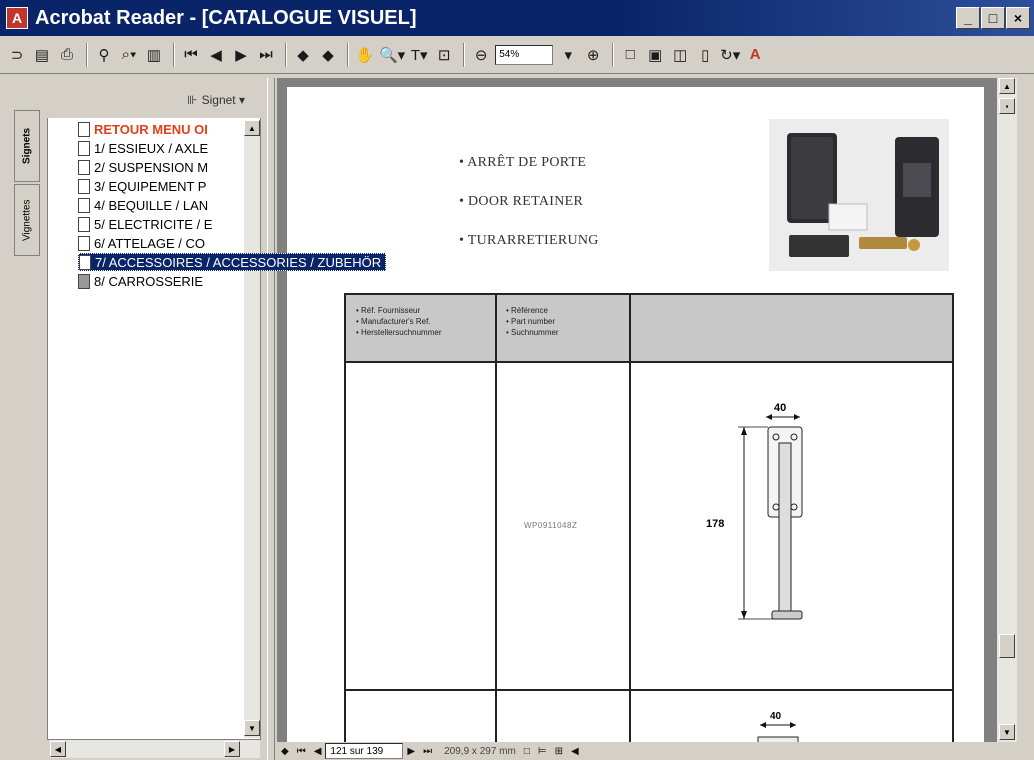 Image resolution: width=1034 pixels, height=760 pixels. I want to click on zoom-tool-icon: 🔍▾, so click(392, 55).